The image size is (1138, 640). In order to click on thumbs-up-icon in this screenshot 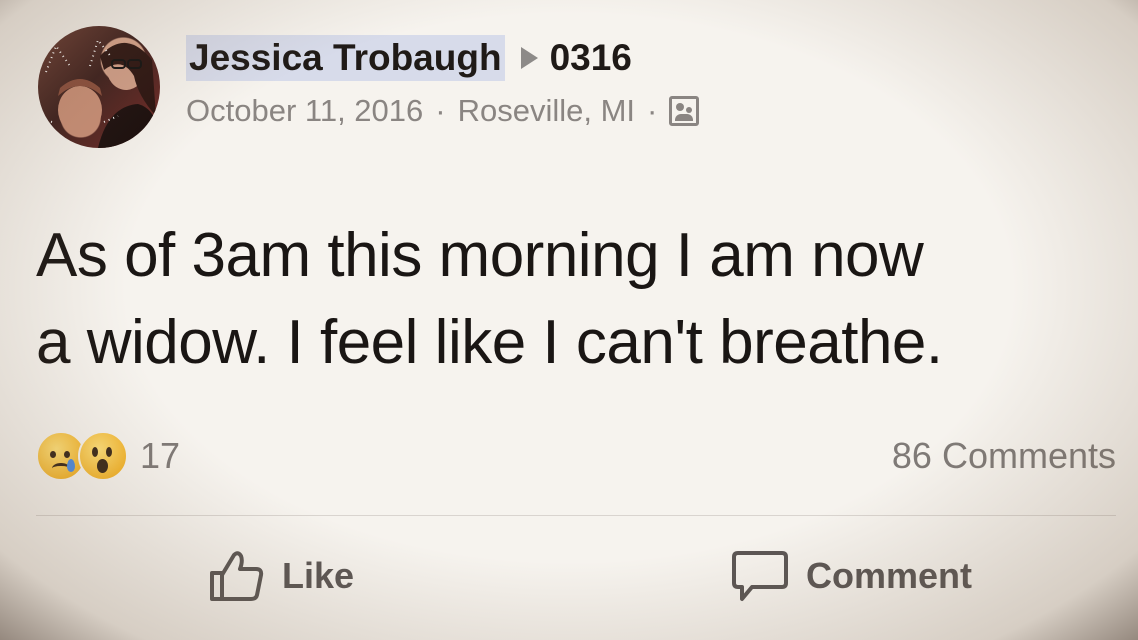, I will do `click(237, 576)`.